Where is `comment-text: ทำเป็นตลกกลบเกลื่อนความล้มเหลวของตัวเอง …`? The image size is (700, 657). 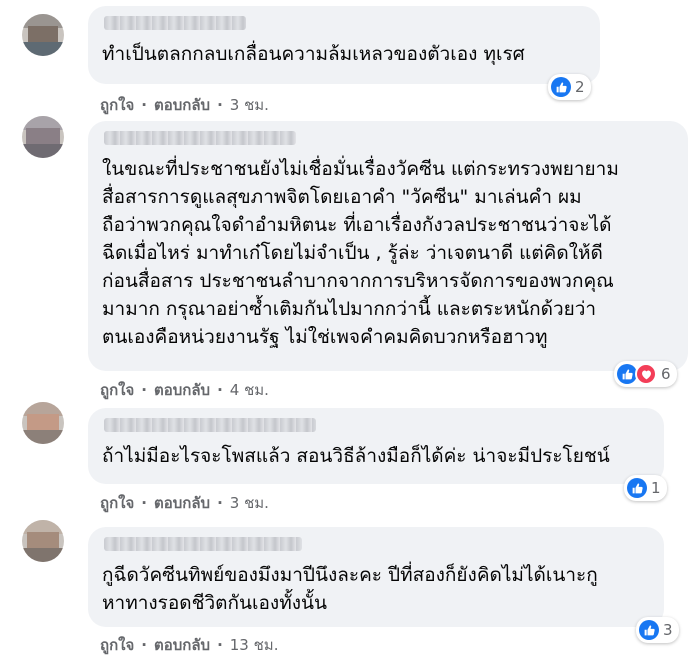 comment-text: ทำเป็นตลกกลบเกลื่อนความล้มเหลวของตัวเอง … is located at coordinates (313, 54).